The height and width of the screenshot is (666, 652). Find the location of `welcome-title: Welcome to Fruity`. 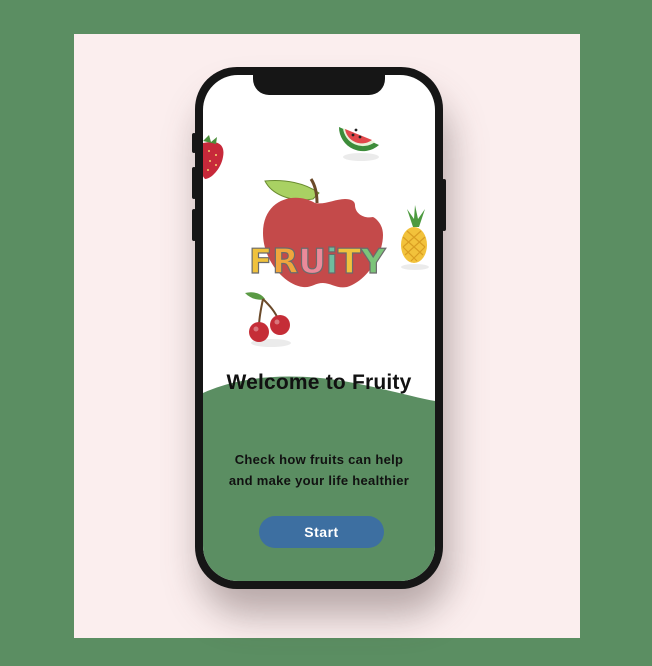

welcome-title: Welcome to Fruity is located at coordinates (319, 382).